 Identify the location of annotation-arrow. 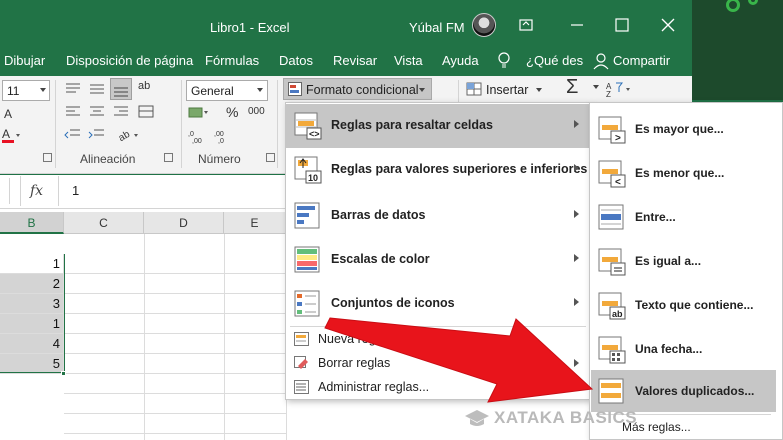
(459, 360).